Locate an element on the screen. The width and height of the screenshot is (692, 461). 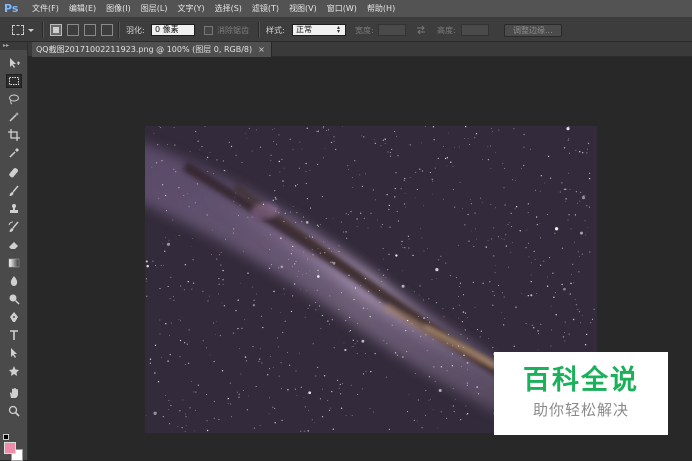
crop-icon is located at coordinates (14, 135).